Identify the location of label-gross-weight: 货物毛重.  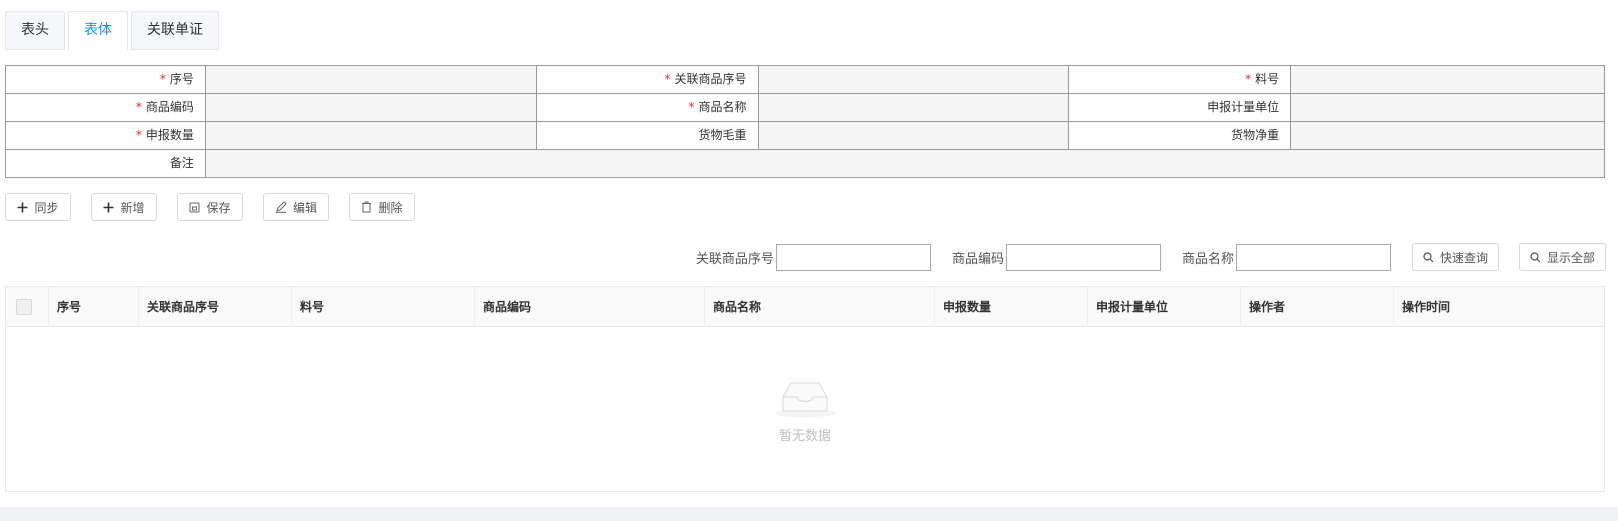
(647, 136).